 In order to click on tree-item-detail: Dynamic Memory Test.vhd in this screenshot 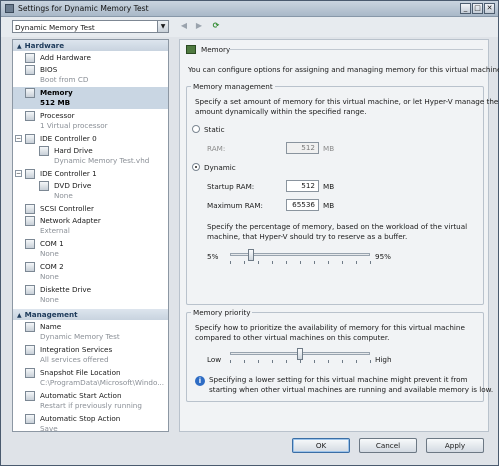, I will do `click(102, 160)`.